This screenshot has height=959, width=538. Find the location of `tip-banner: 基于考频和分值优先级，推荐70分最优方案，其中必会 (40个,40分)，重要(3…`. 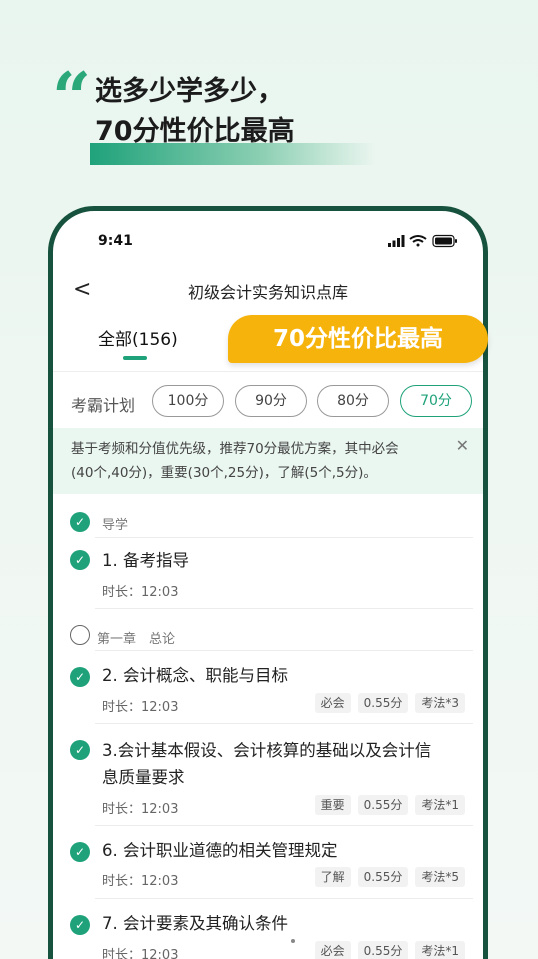

tip-banner: 基于考频和分值优先级，推荐70分最优方案，其中必会 (40个,40分)，重要(3… is located at coordinates (268, 461).